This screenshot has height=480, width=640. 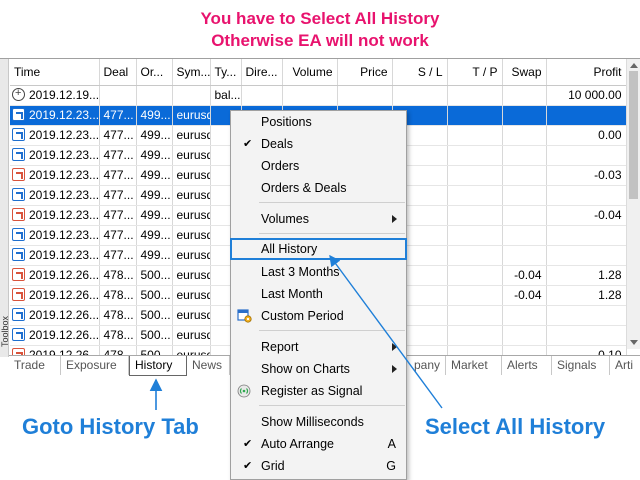 I want to click on vertical-scrollbar, so click(x=633, y=204).